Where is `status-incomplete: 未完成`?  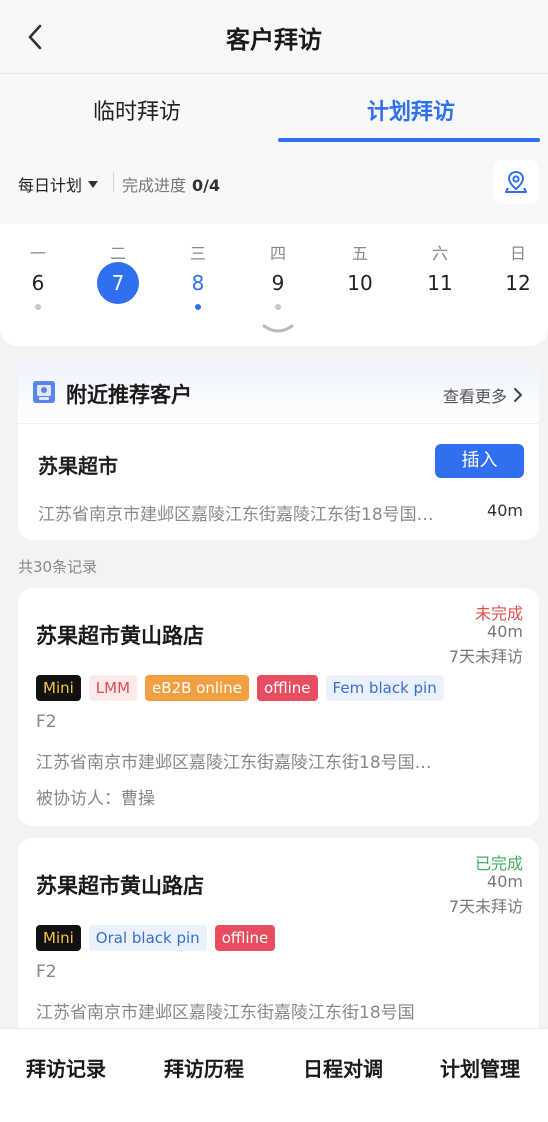
status-incomplete: 未完成 is located at coordinates (498, 613).